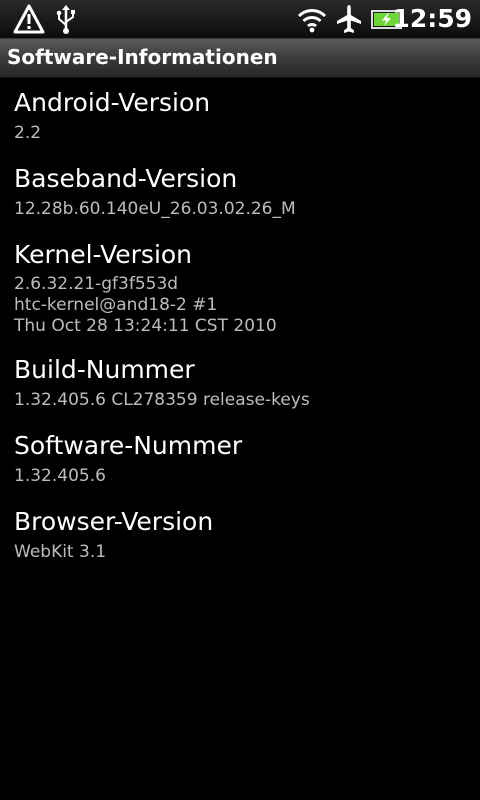  What do you see at coordinates (60, 552) in the screenshot?
I see `item-value: WebKit 3.1` at bounding box center [60, 552].